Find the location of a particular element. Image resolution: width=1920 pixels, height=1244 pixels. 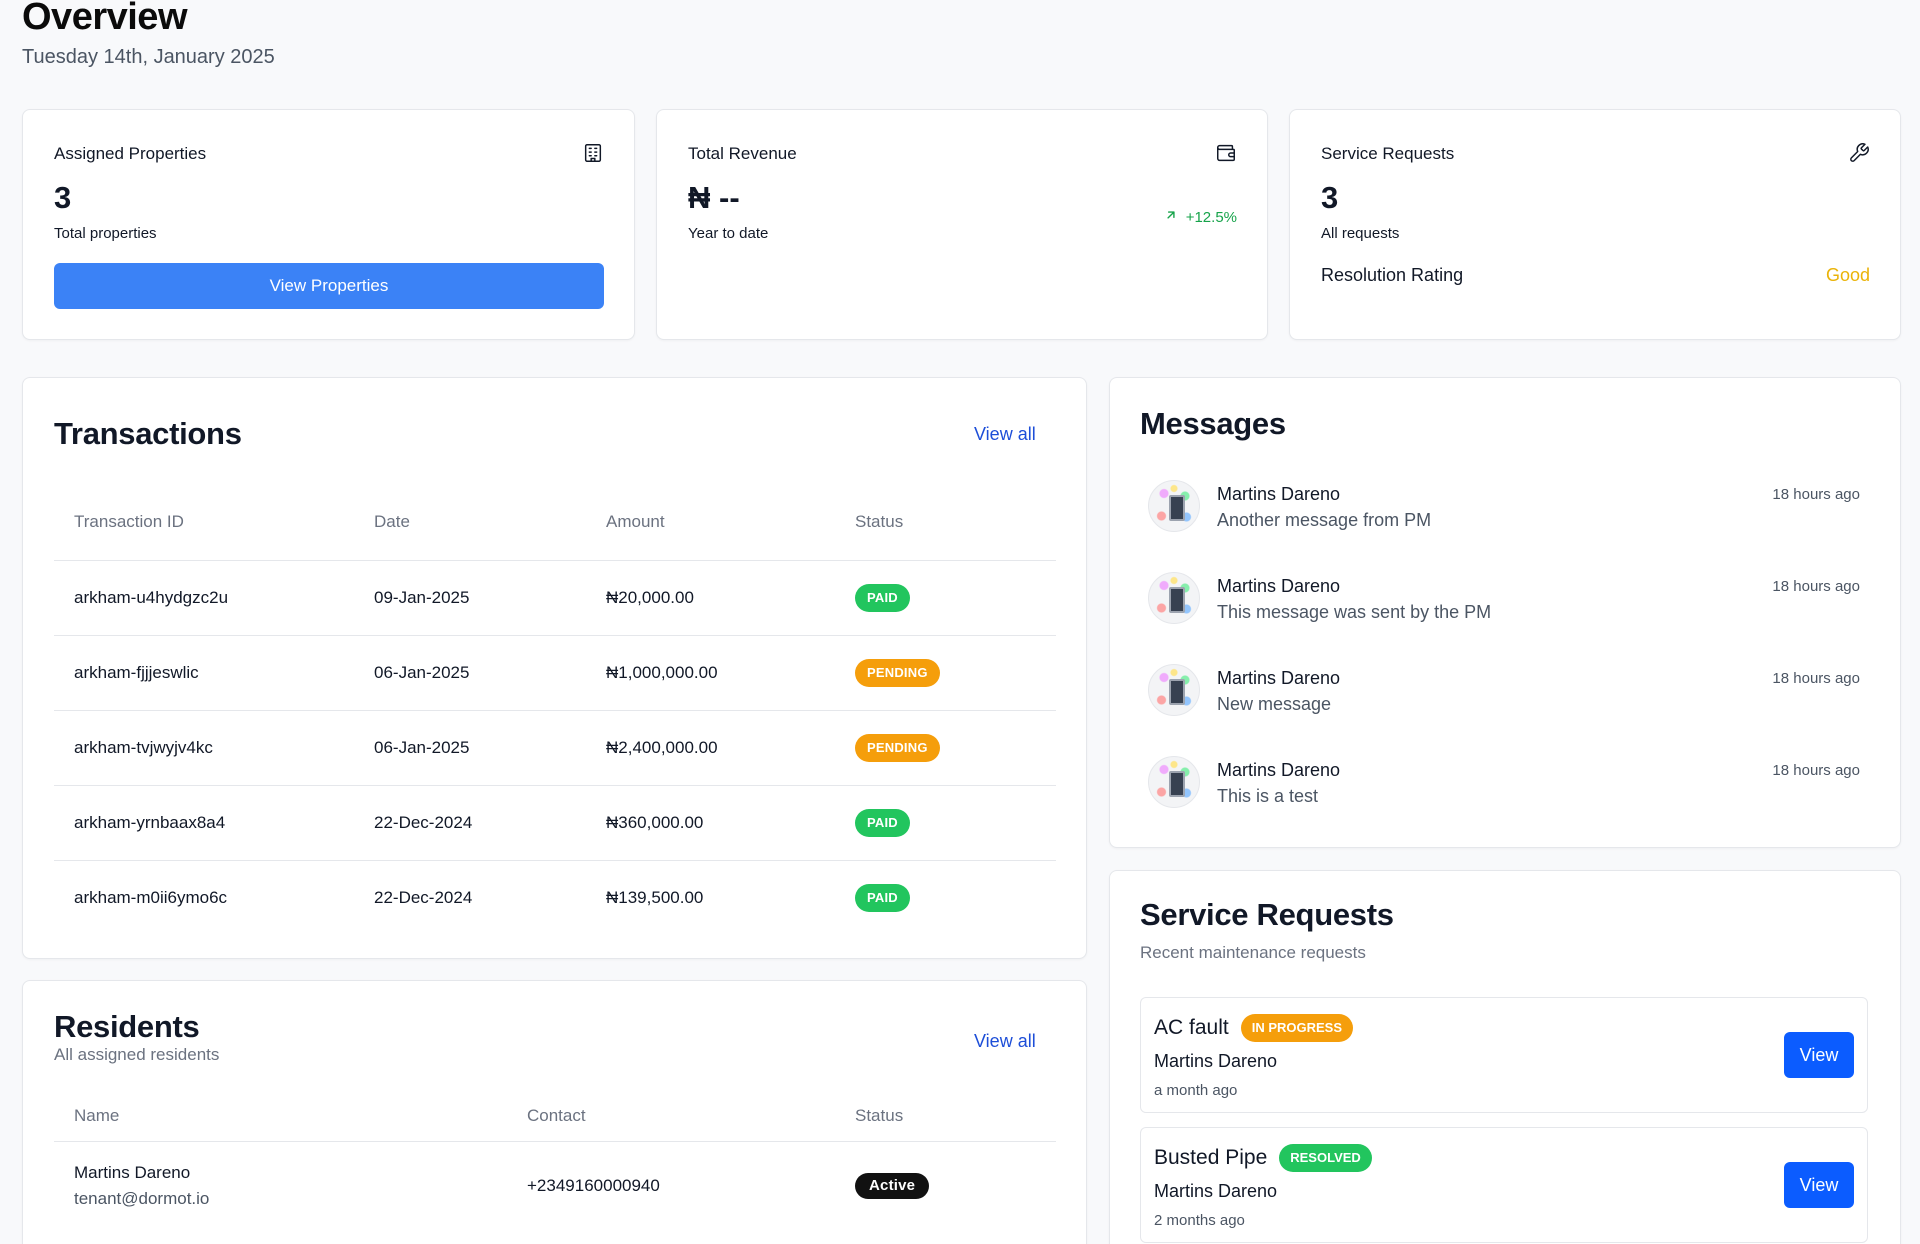

transactions-view-all-link: View all is located at coordinates (1005, 434).